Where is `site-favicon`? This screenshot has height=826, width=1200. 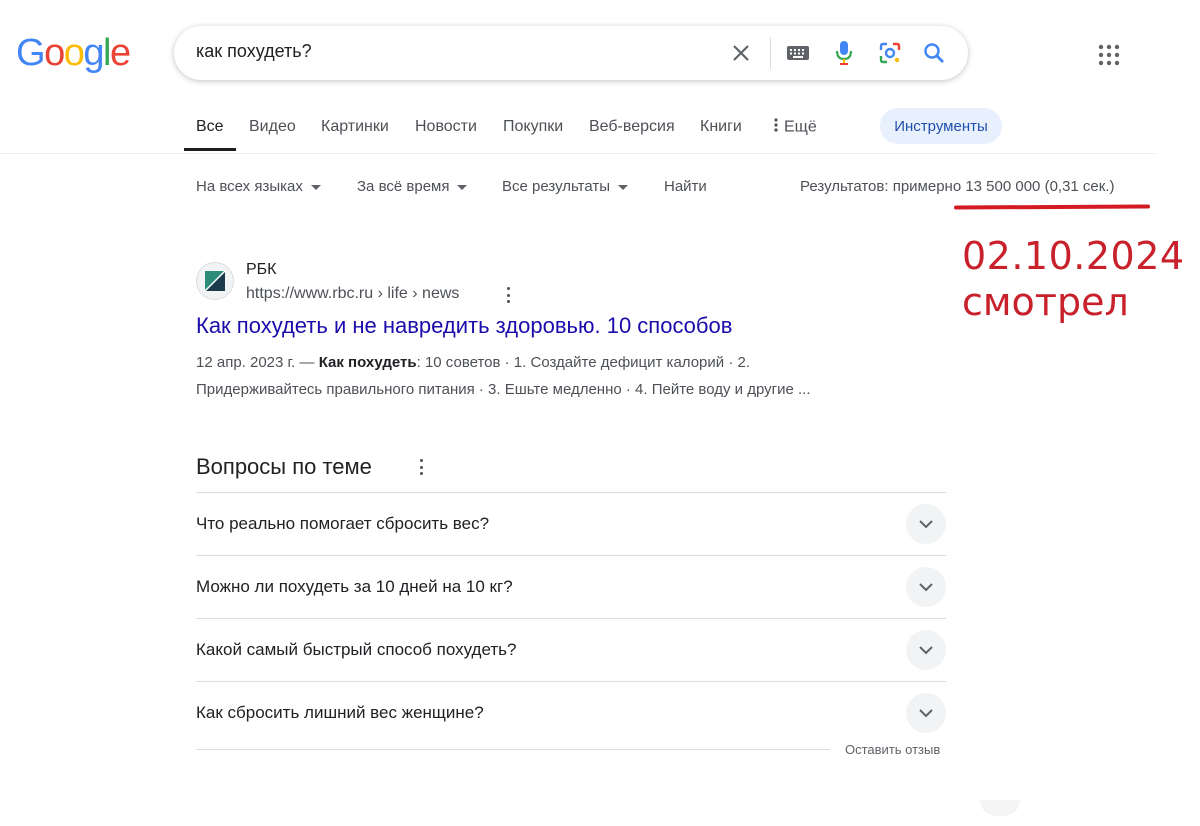
site-favicon is located at coordinates (215, 281).